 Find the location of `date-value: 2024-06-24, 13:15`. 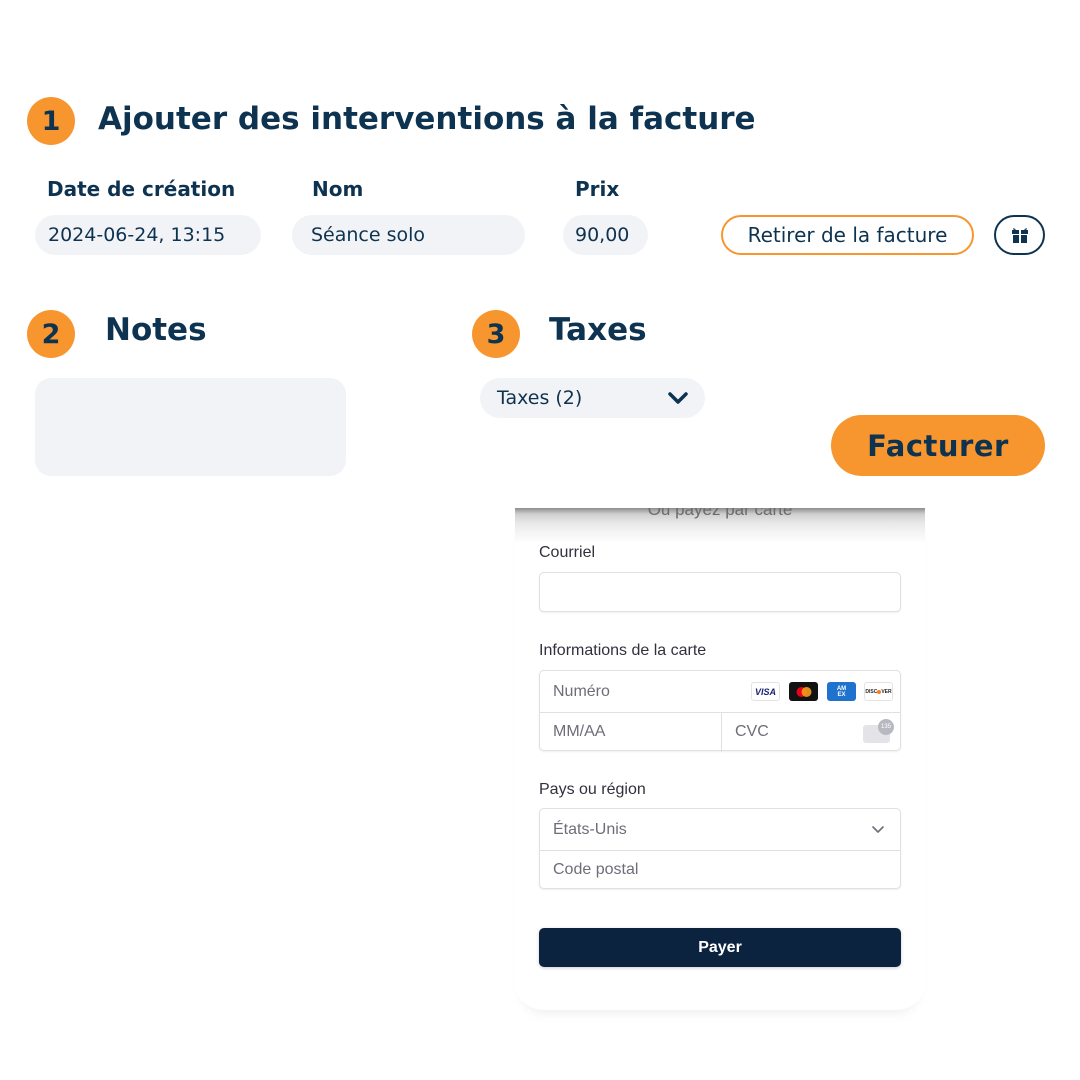

date-value: 2024-06-24, 13:15 is located at coordinates (137, 235).